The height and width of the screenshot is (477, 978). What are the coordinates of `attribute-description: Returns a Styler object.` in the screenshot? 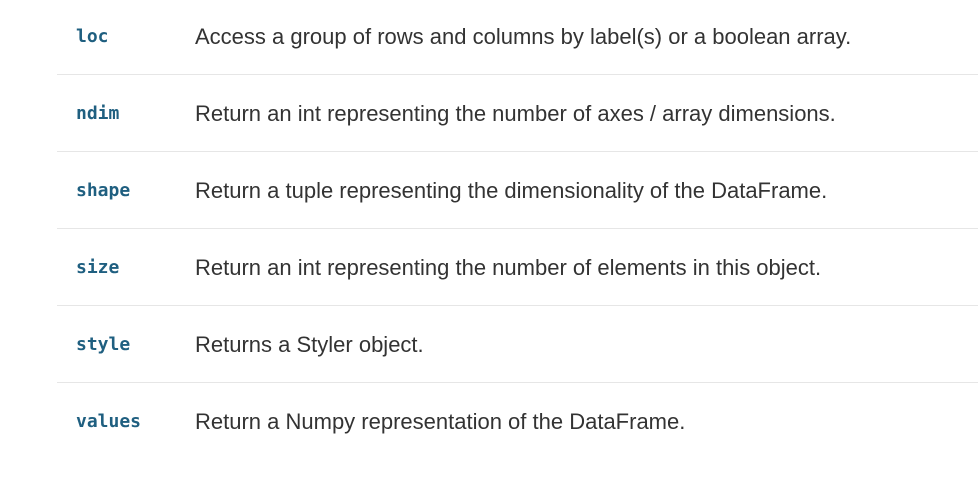 It's located at (309, 344).